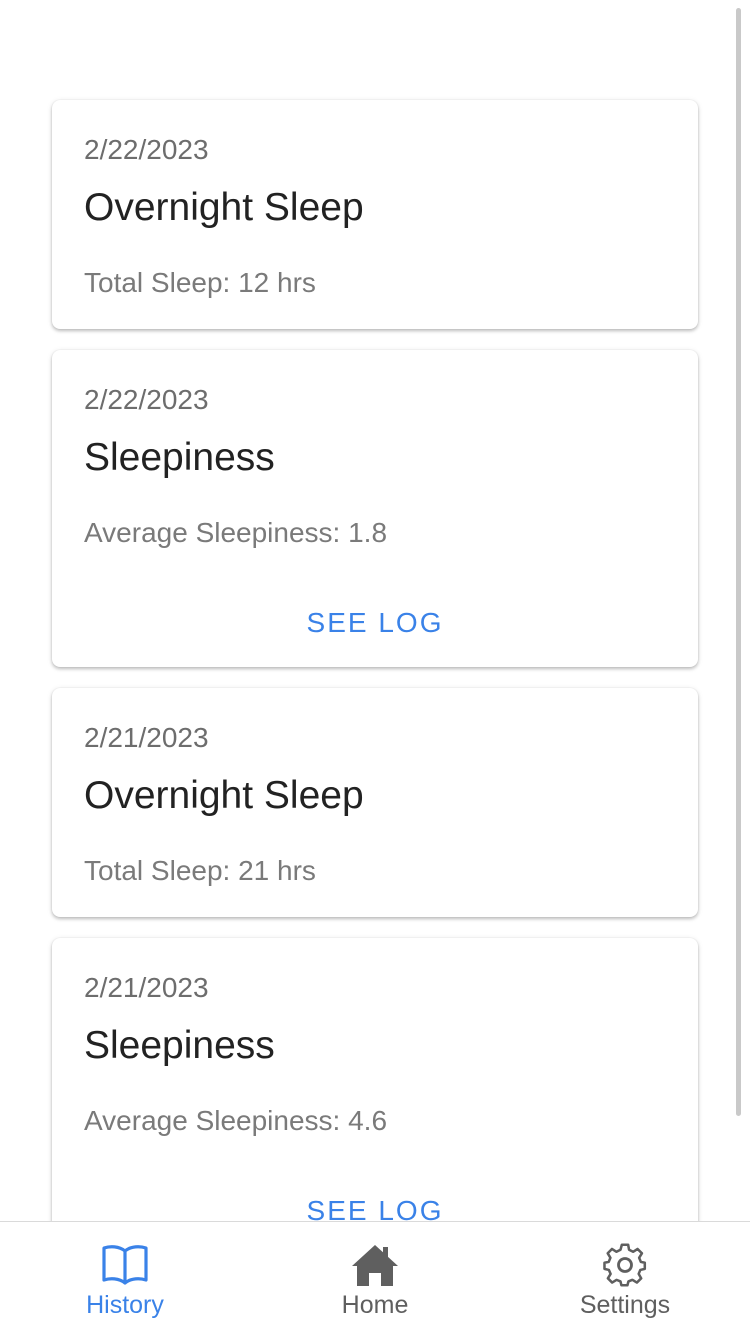  Describe the element at coordinates (375, 1265) in the screenshot. I see `home-icon` at that location.